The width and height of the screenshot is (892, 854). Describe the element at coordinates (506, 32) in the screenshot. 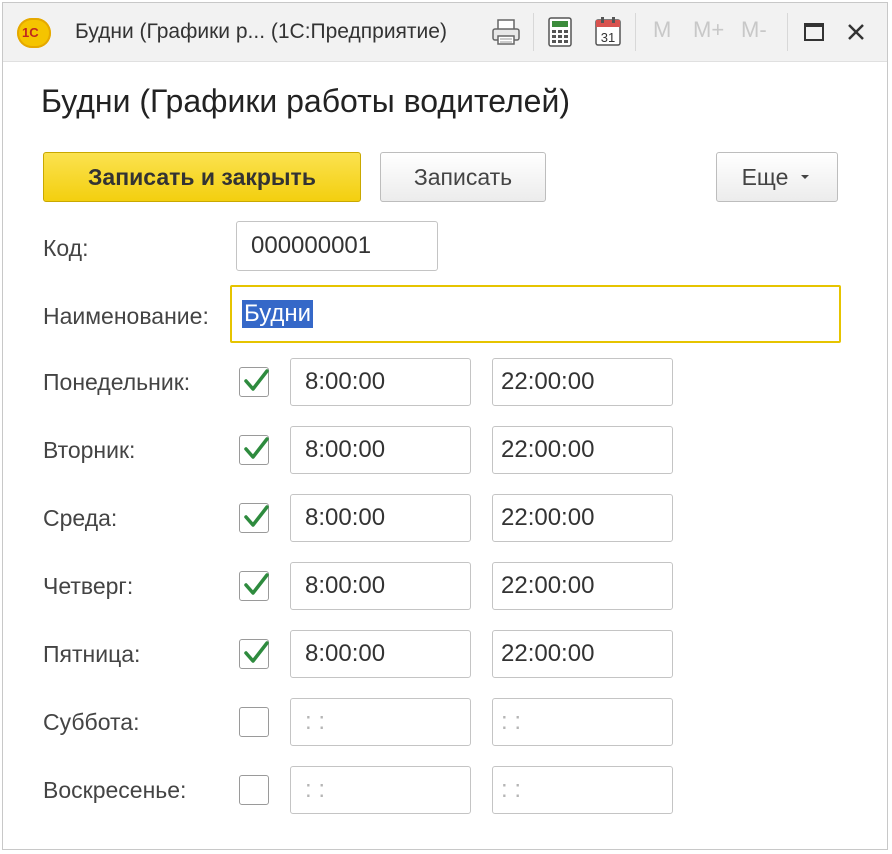

I see `print-icon` at that location.